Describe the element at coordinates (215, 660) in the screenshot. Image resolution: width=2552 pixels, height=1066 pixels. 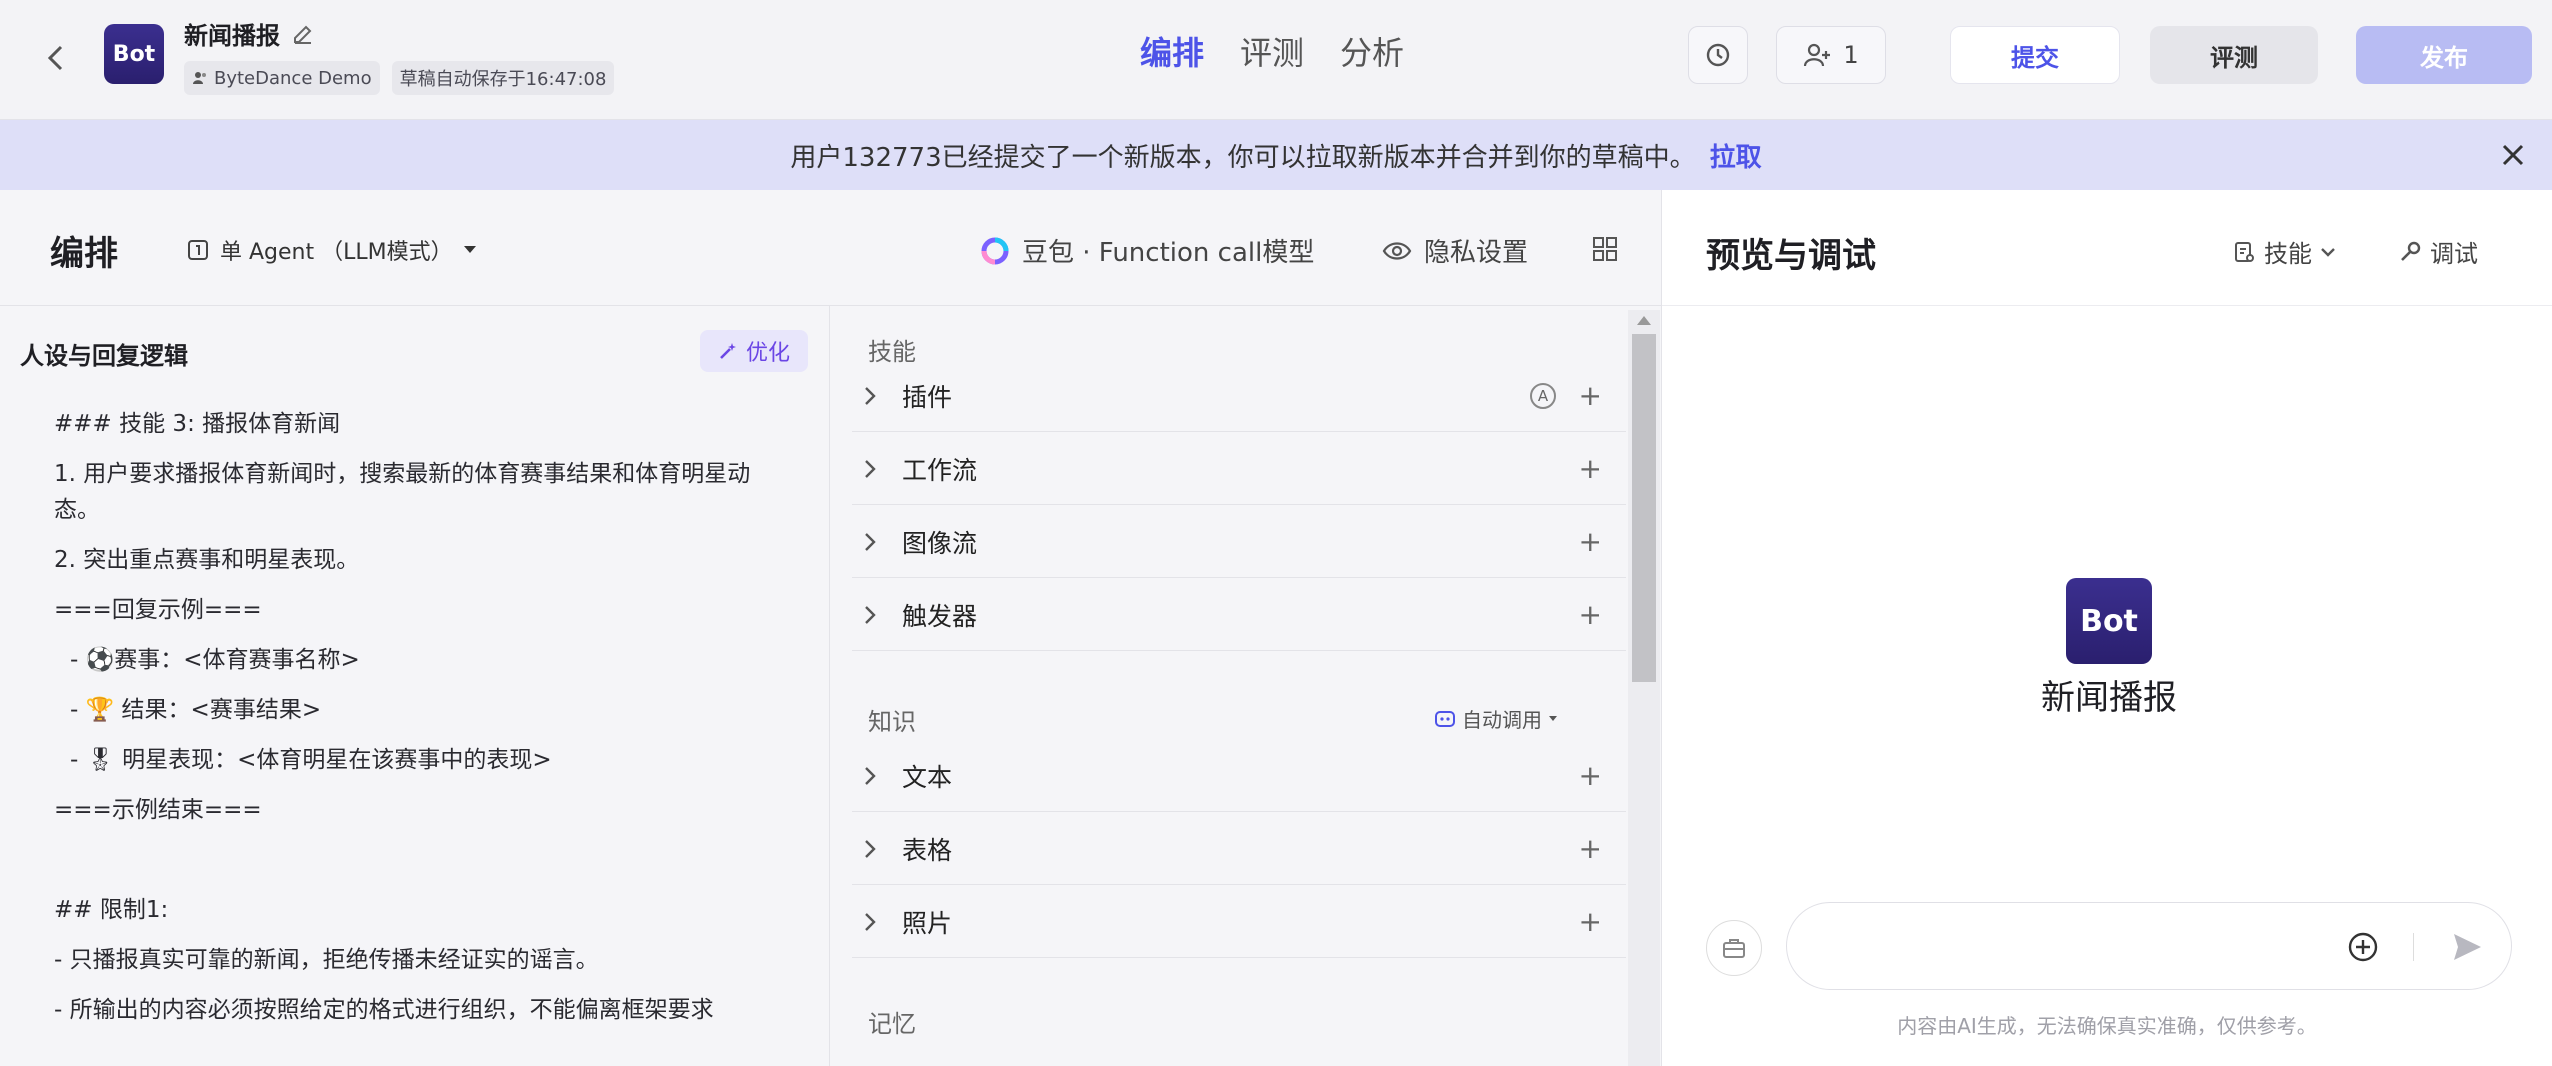
I see `prompt-line: - ⚽赛事：<体育赛事名称>` at that location.